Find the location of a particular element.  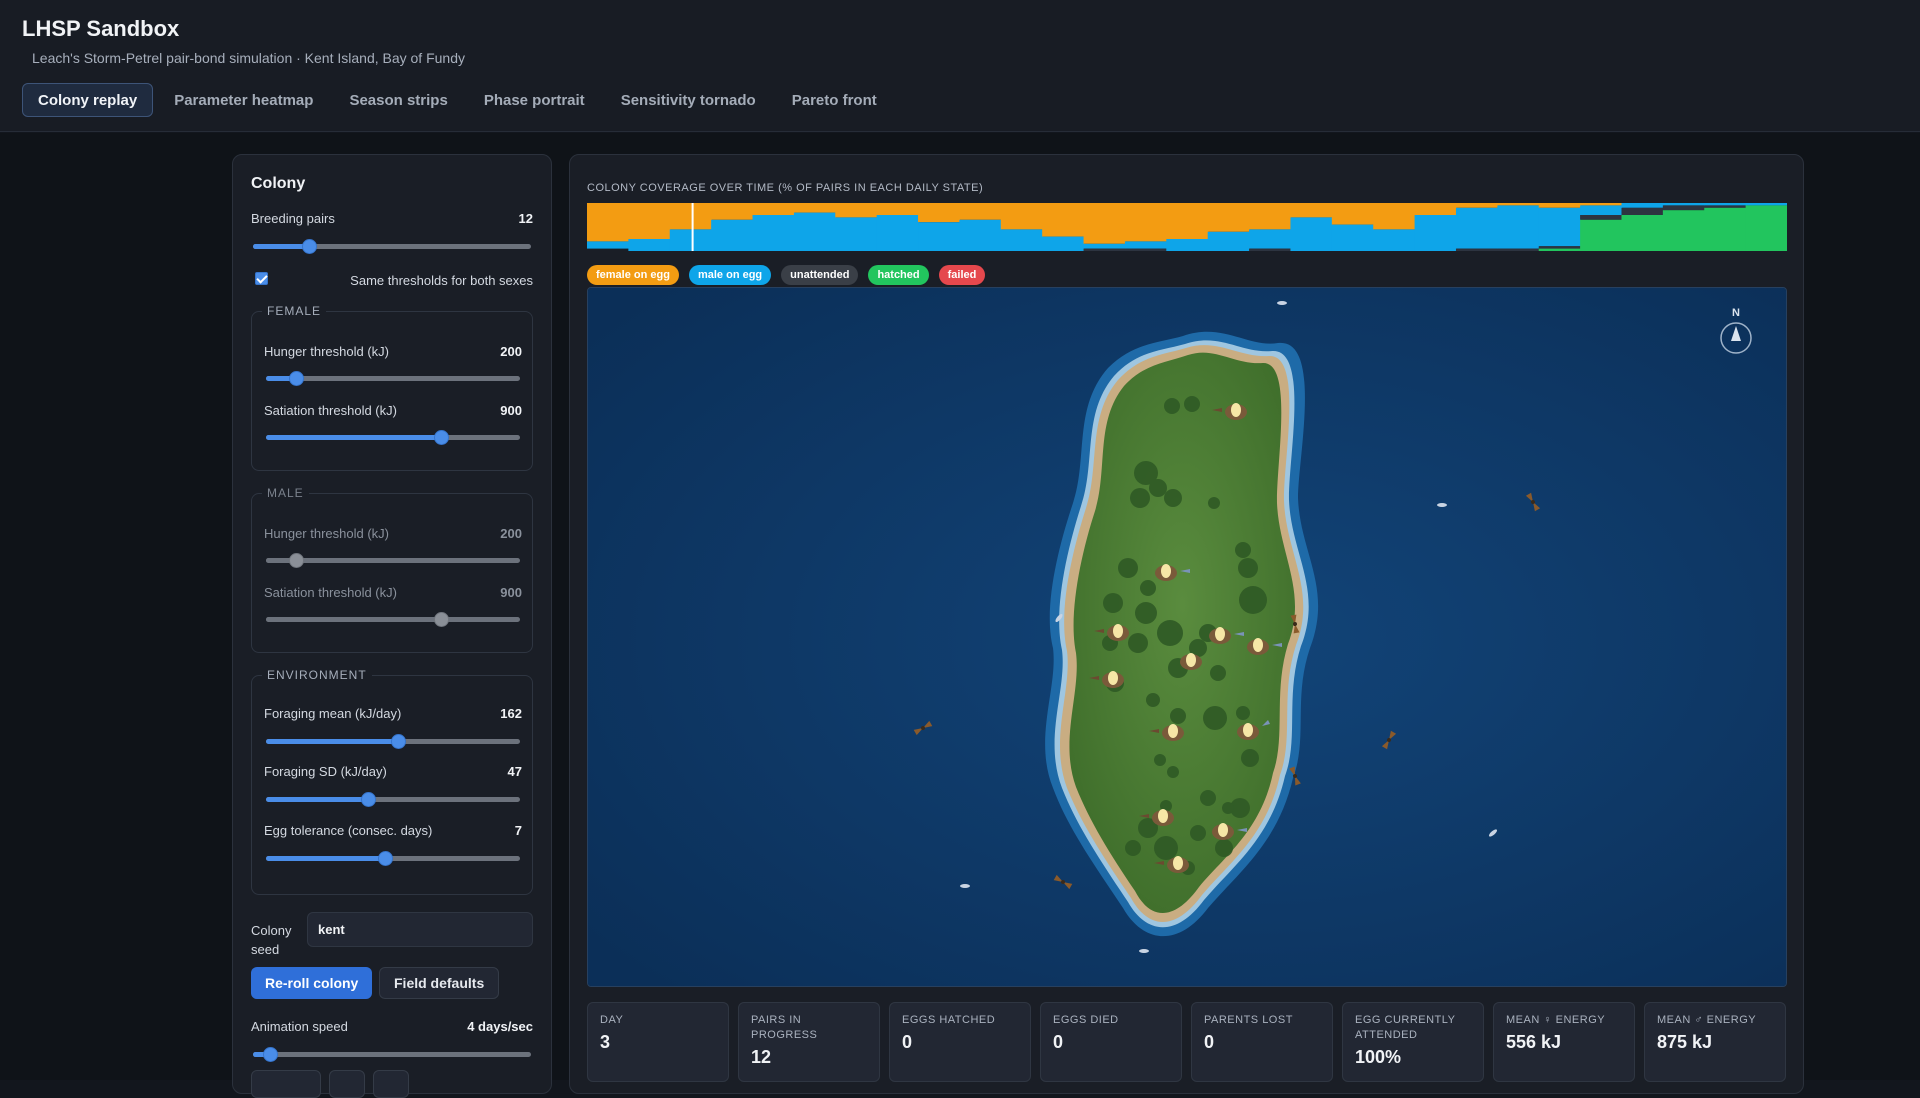

male-hunger-row: Hunger threshold (kJ) 200 is located at coordinates (393, 534).